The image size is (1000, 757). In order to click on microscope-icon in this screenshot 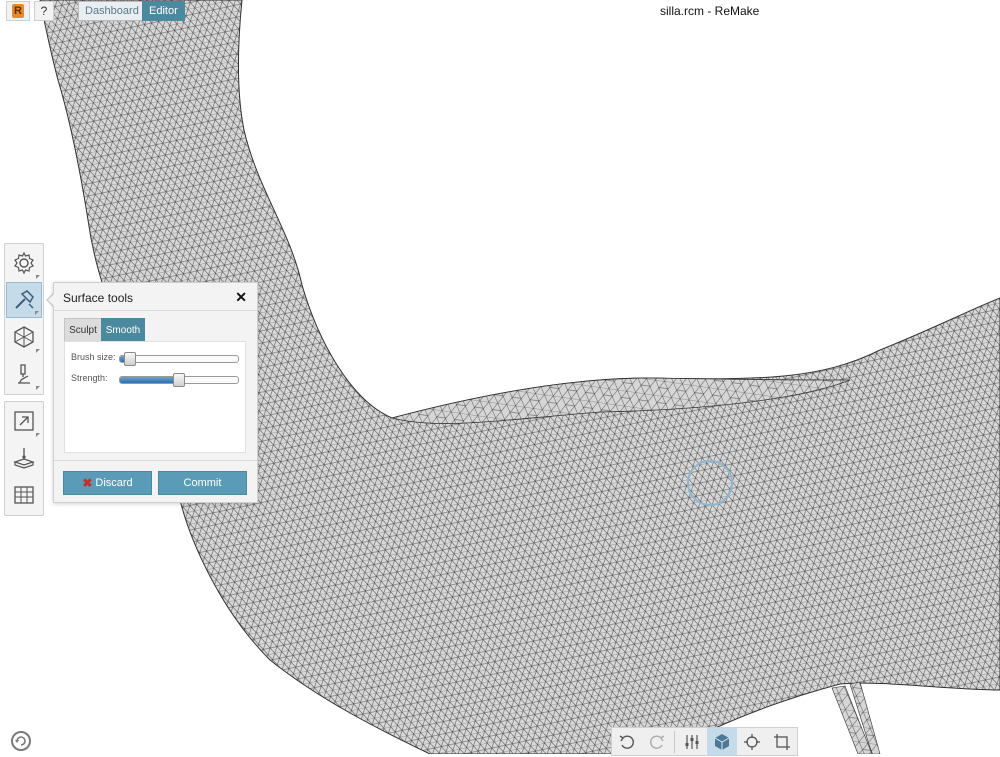, I will do `click(24, 374)`.